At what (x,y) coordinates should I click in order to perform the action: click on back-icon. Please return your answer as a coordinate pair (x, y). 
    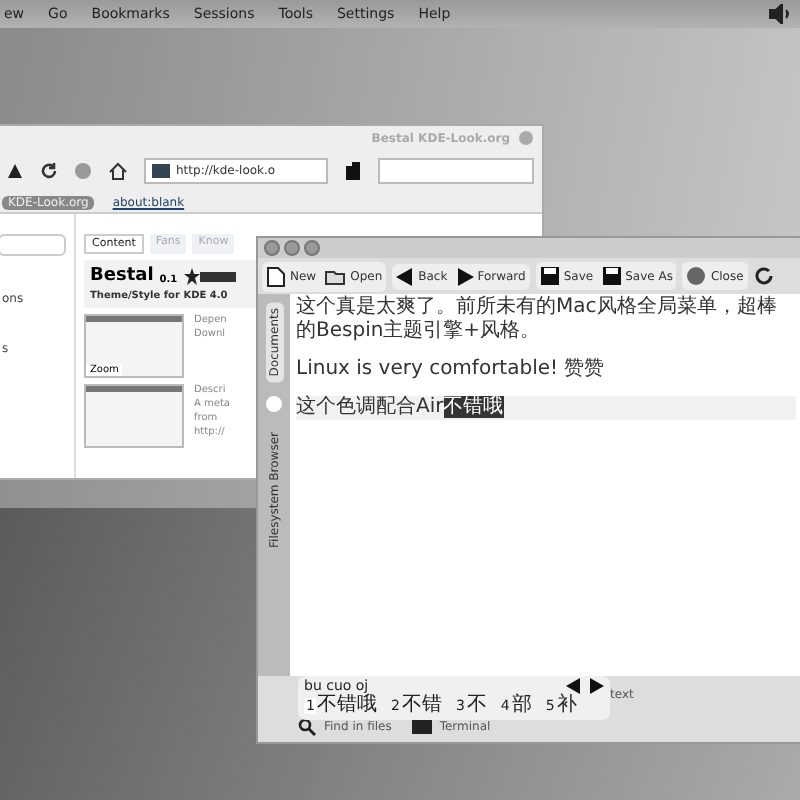
    Looking at the image, I should click on (15, 171).